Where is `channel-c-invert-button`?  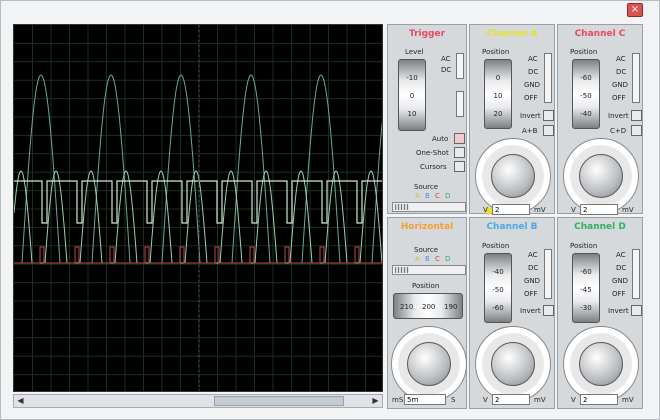 channel-c-invert-button is located at coordinates (636, 115).